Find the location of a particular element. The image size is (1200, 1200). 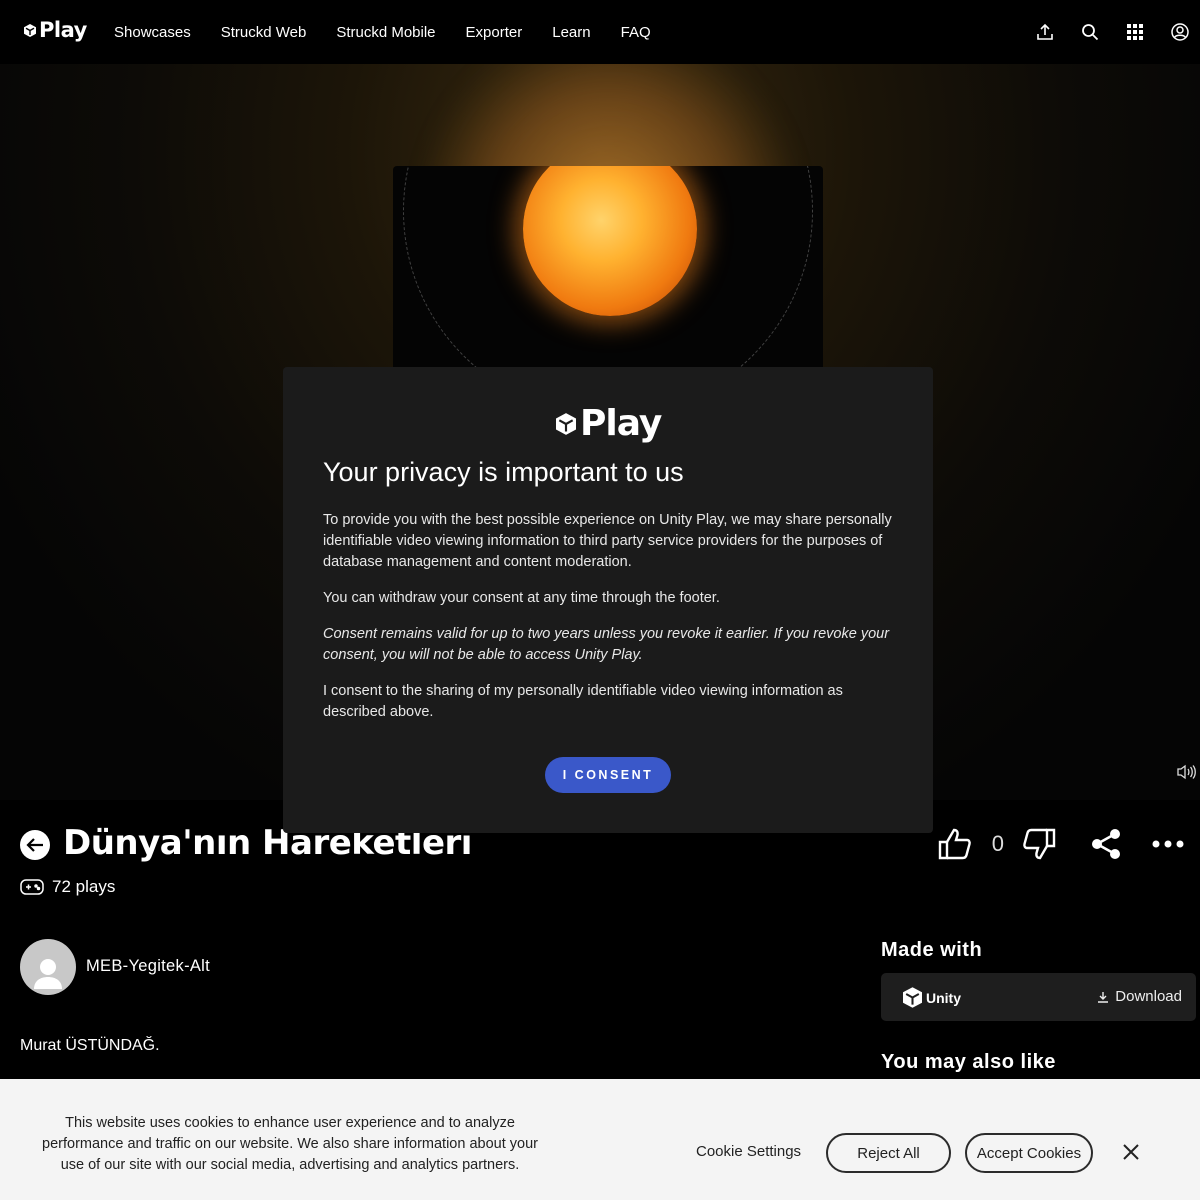

unity-play-logo: Play is located at coordinates (55, 30).